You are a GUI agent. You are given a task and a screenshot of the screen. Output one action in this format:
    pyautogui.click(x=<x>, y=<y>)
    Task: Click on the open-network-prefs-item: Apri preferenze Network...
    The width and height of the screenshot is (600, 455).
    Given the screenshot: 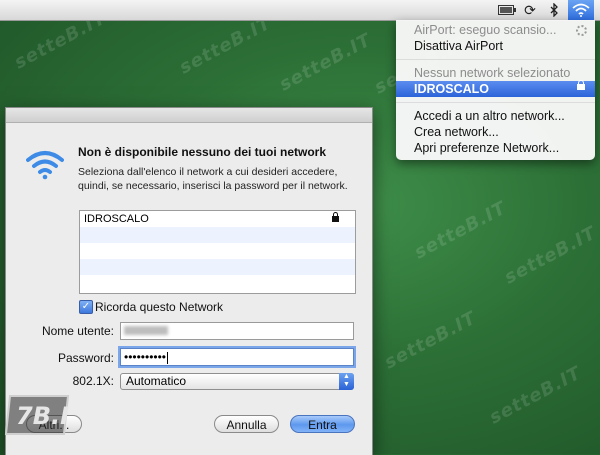 What is the action you would take?
    pyautogui.click(x=495, y=148)
    